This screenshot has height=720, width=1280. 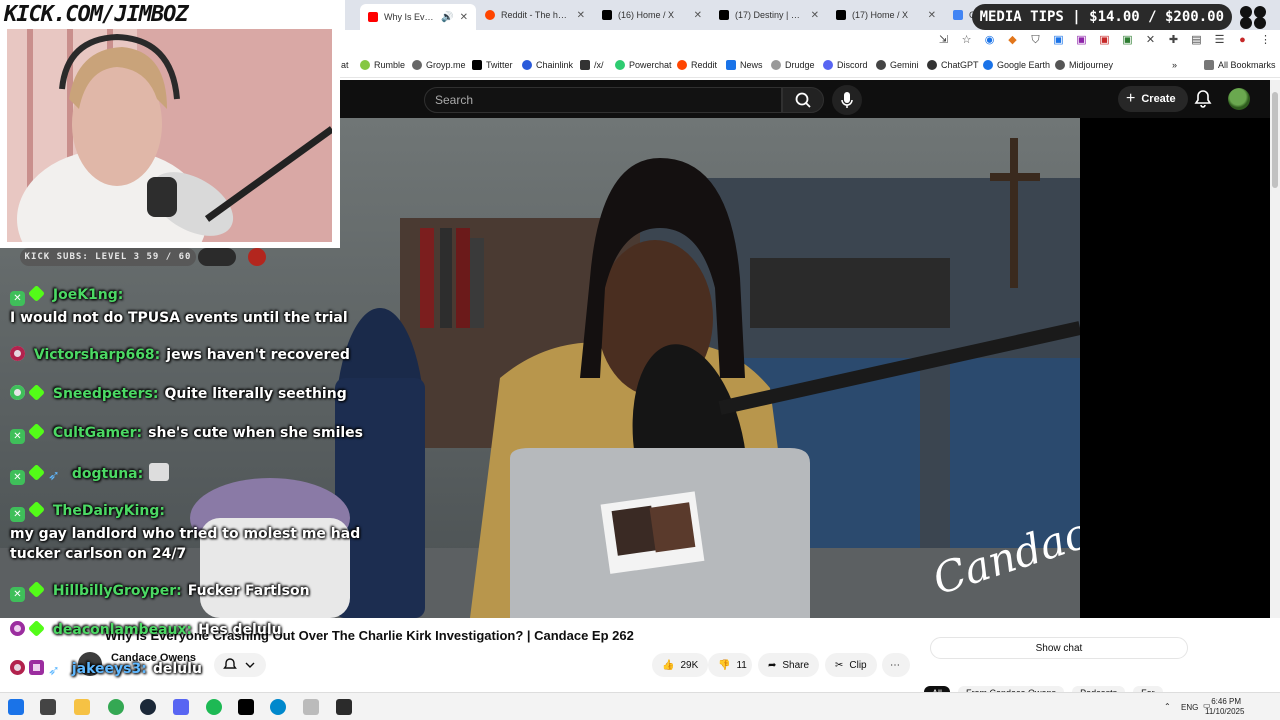 What do you see at coordinates (248, 591) in the screenshot?
I see `chat-text: Fucker Fartlson` at bounding box center [248, 591].